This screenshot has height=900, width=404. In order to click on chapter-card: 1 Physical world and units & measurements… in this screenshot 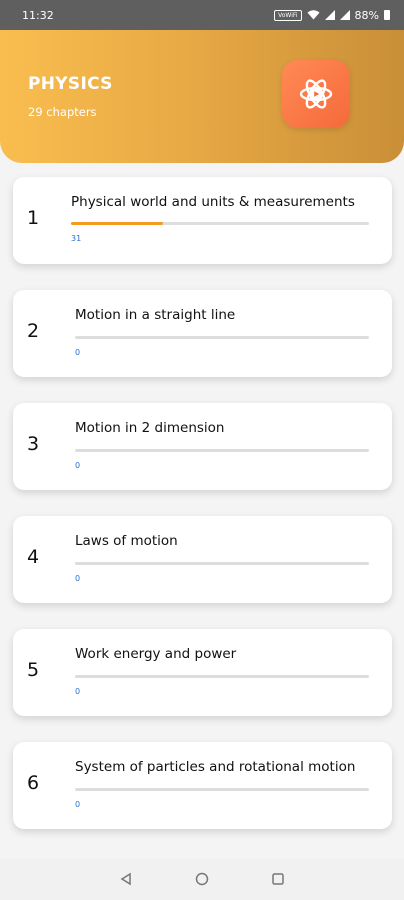, I will do `click(202, 220)`.